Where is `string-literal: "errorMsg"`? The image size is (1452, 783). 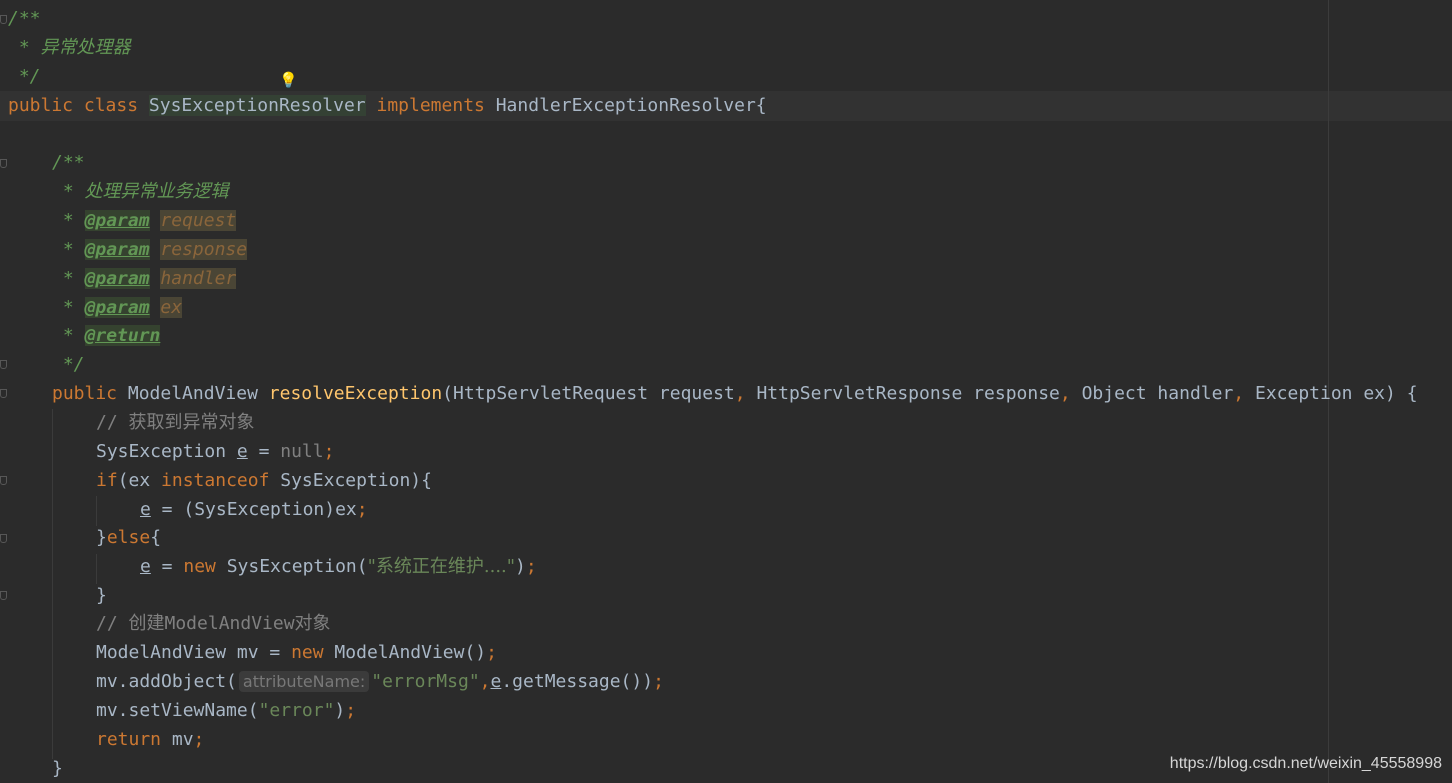 string-literal: "errorMsg" is located at coordinates (425, 681).